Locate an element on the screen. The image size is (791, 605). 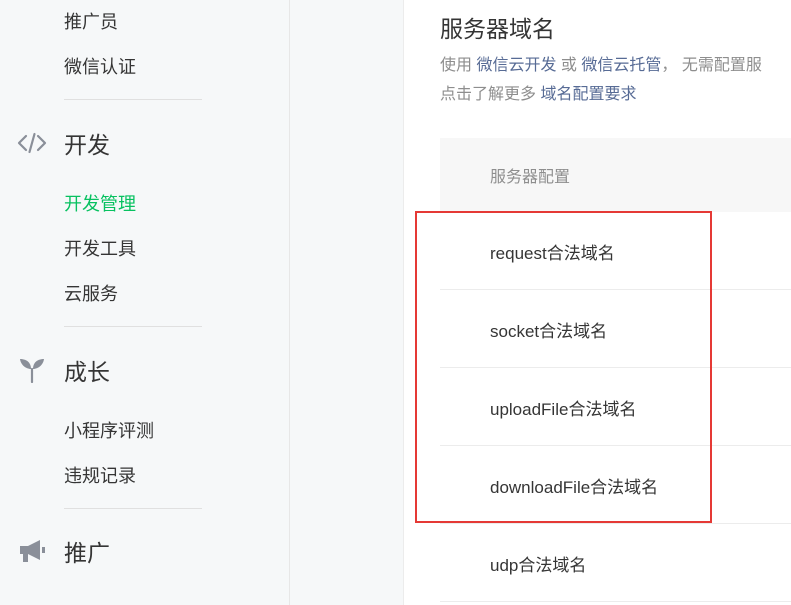
domain-requirements-link: 域名配置要求 is located at coordinates (588, 94).